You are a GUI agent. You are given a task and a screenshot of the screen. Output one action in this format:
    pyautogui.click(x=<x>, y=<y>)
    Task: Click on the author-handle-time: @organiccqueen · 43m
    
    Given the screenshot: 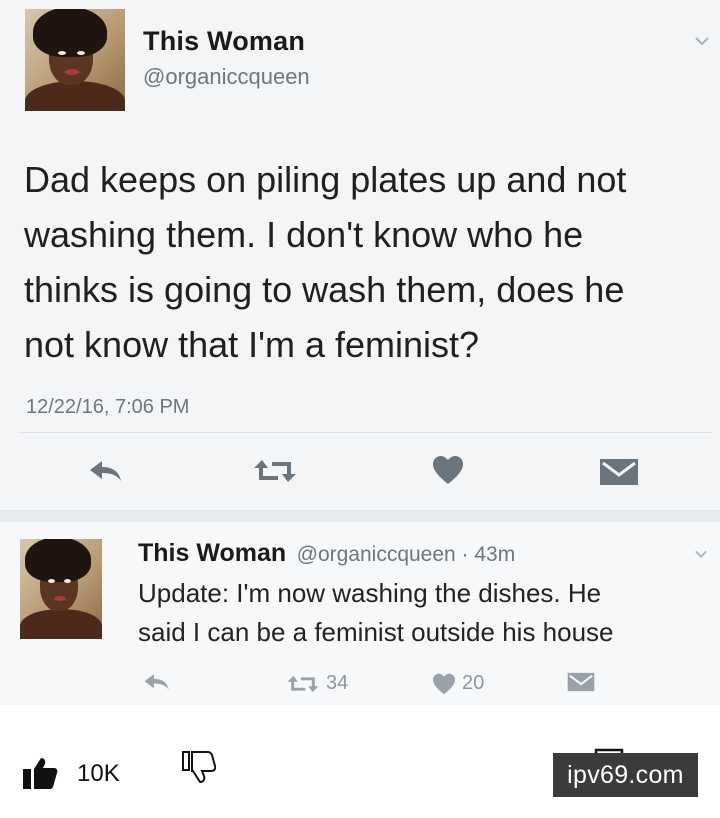 What is the action you would take?
    pyautogui.click(x=406, y=554)
    